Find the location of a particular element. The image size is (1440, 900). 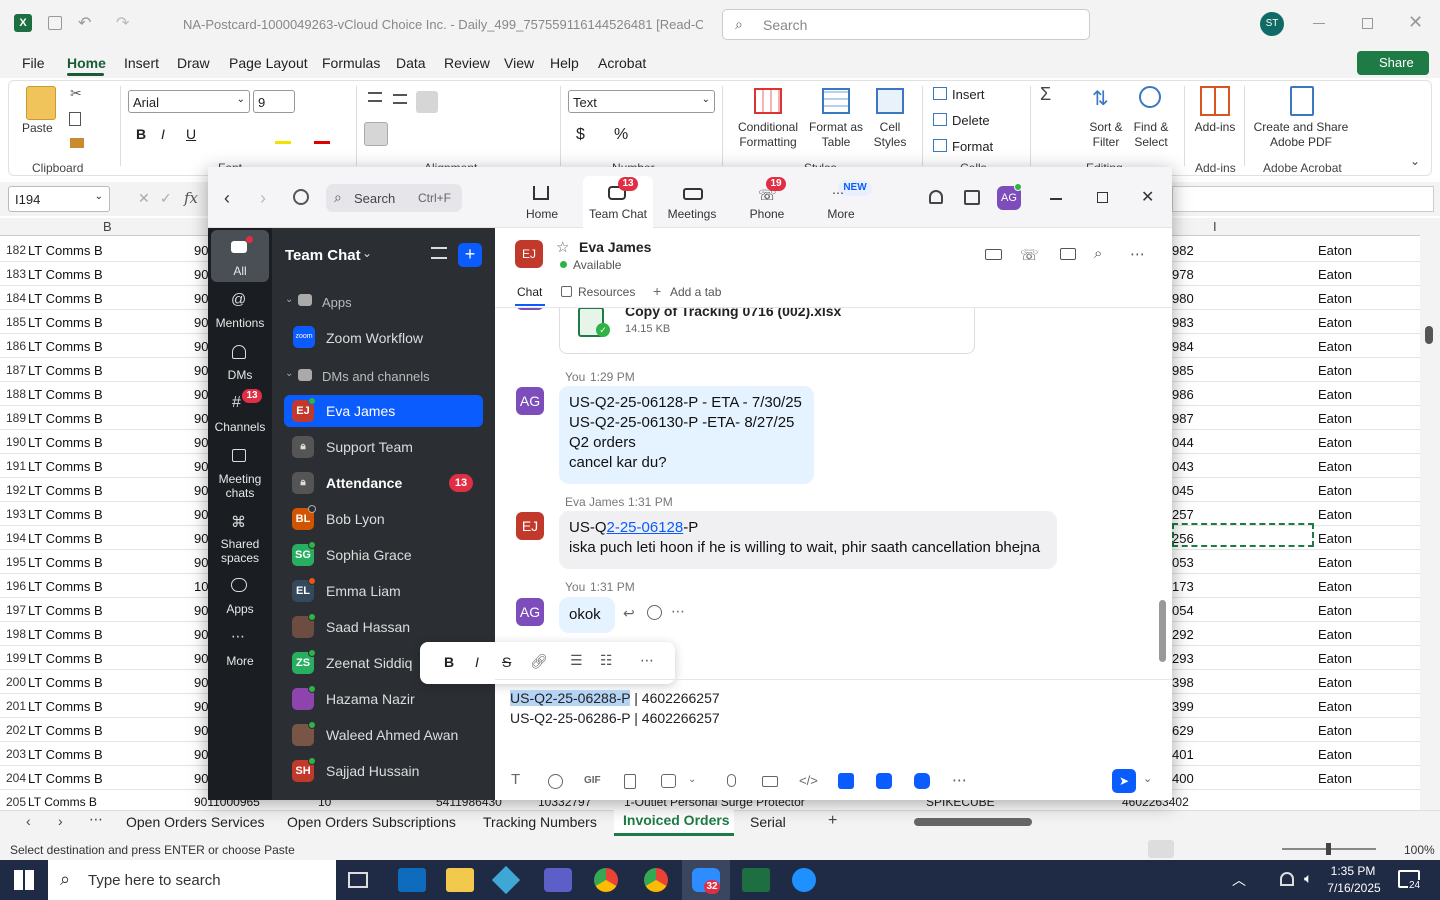

cell-styles-icon is located at coordinates (890, 101).